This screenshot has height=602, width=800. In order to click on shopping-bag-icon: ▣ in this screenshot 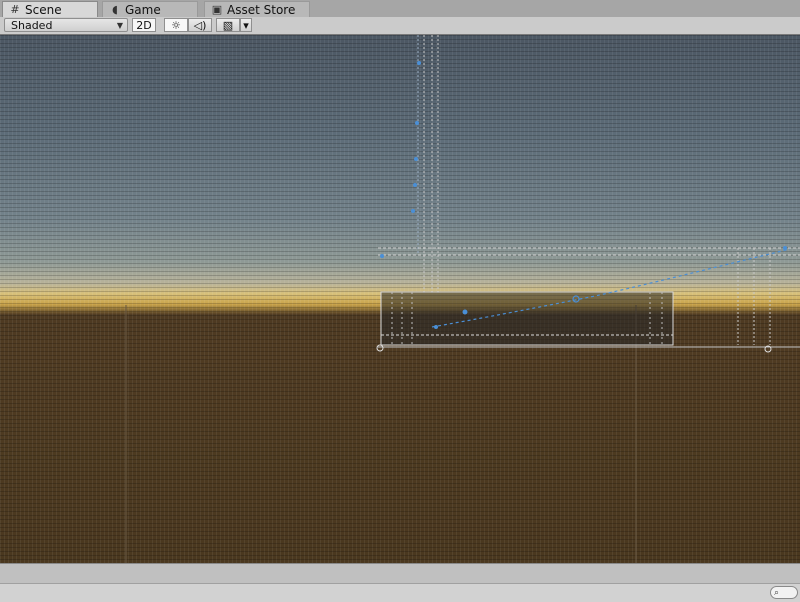, I will do `click(217, 9)`.